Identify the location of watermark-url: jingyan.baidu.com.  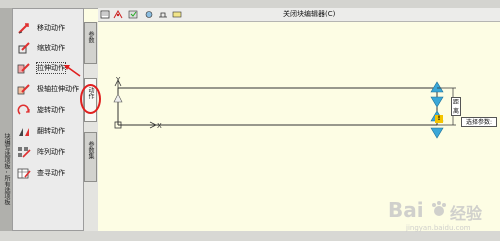
(438, 228).